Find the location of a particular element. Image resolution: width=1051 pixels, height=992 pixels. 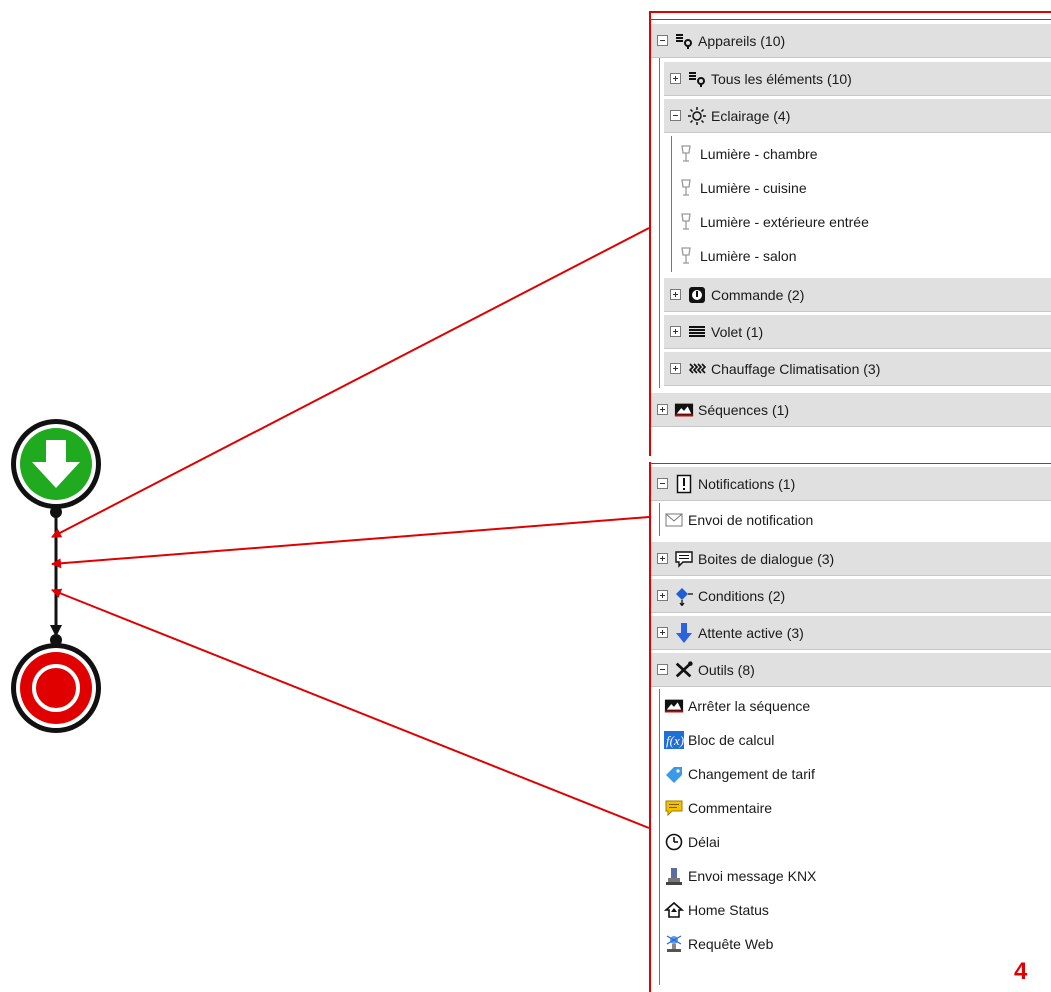

tool-label: Home Status is located at coordinates (728, 910).